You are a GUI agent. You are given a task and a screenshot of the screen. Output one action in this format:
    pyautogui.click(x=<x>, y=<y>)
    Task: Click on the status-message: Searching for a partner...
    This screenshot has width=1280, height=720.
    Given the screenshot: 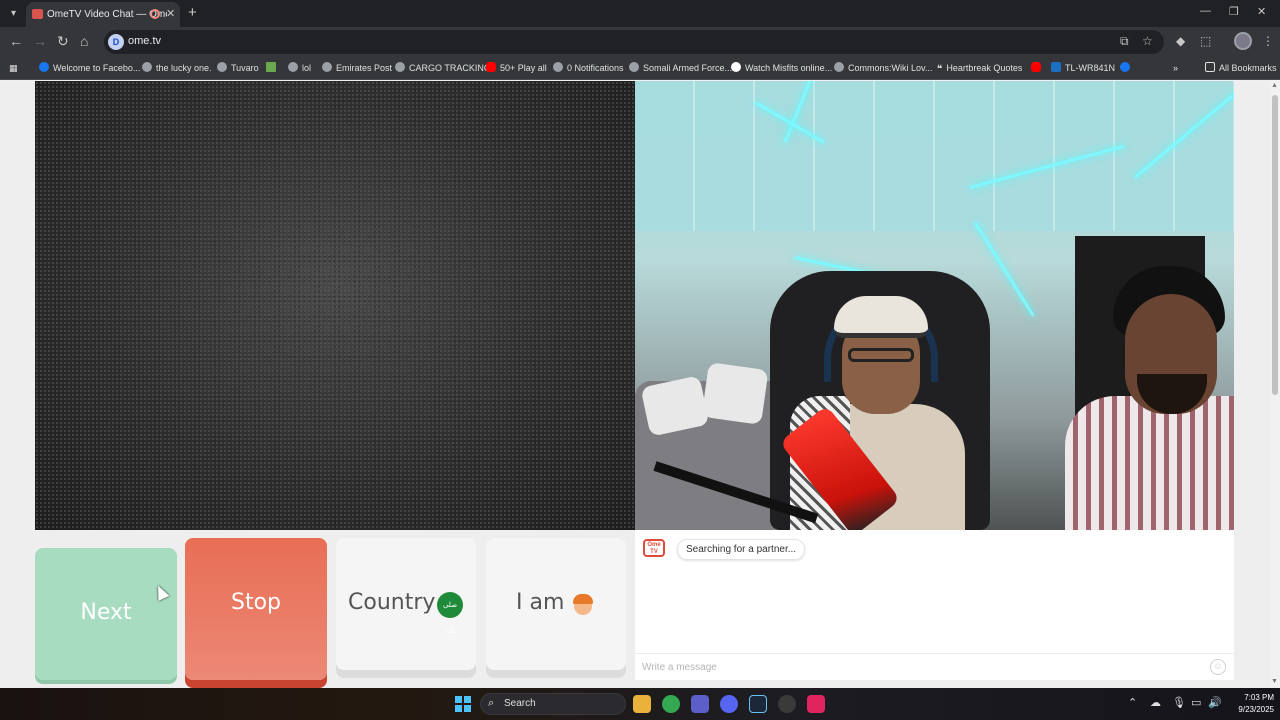 What is the action you would take?
    pyautogui.click(x=741, y=549)
    